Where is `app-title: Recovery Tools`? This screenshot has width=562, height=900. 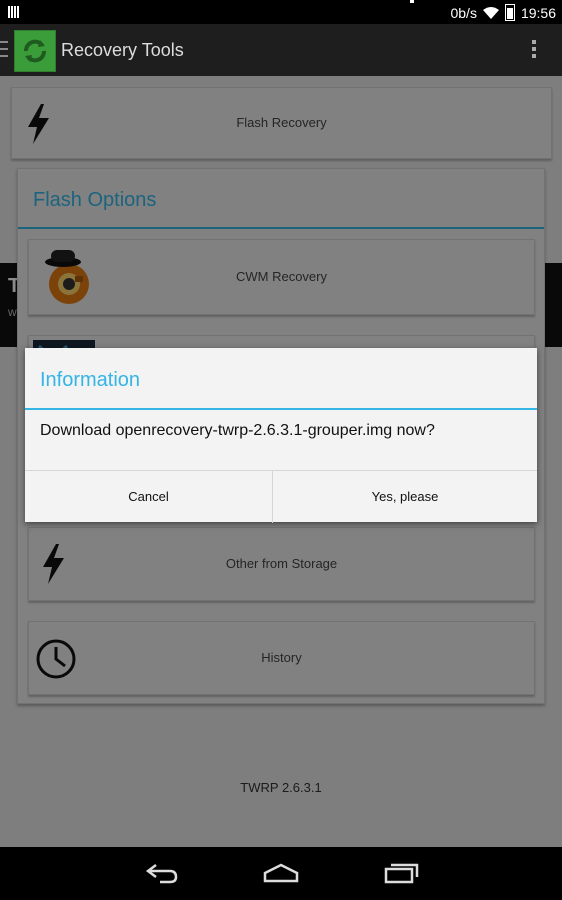
app-title: Recovery Tools is located at coordinates (122, 50).